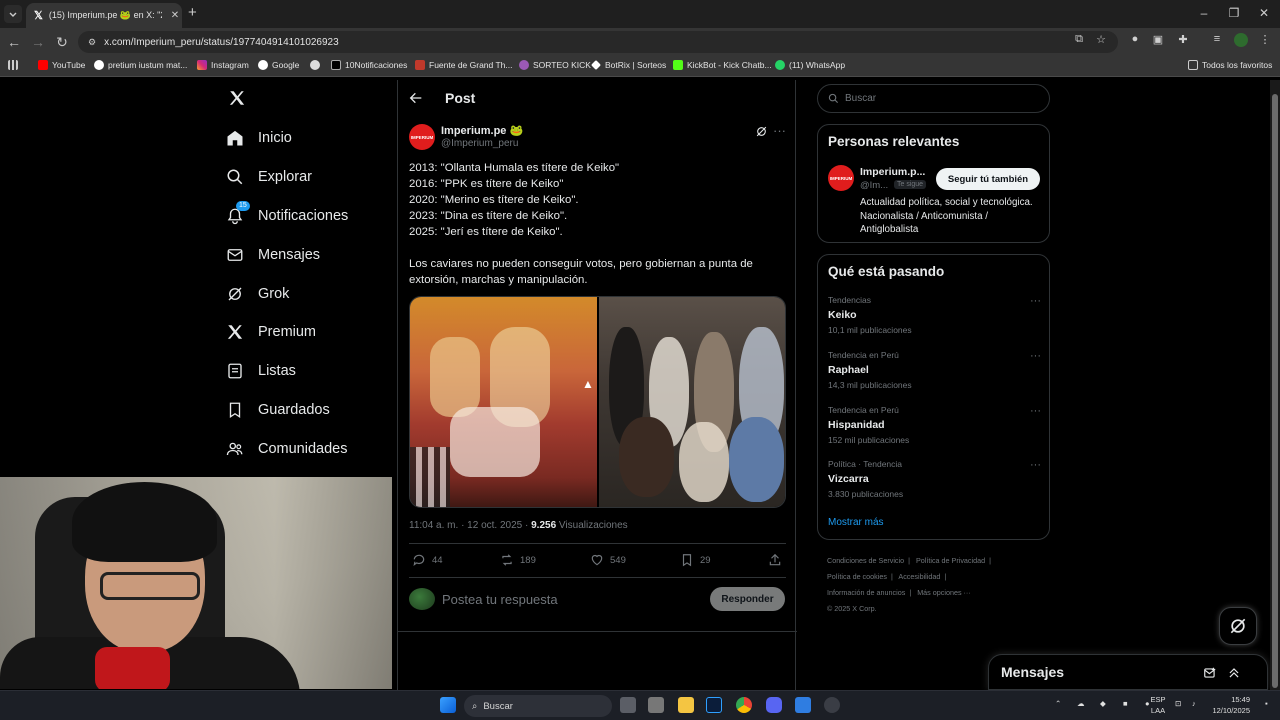  Describe the element at coordinates (865, 560) in the screenshot. I see `footer-link: Condiciones de Servicio` at that location.